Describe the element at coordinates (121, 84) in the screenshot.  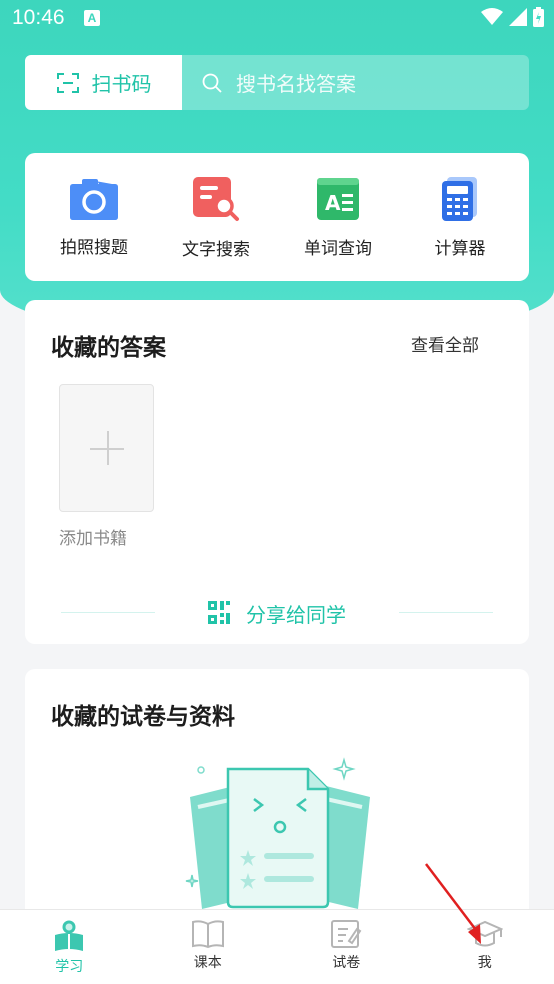
I see `scan-book-code-label: 扫书码` at that location.